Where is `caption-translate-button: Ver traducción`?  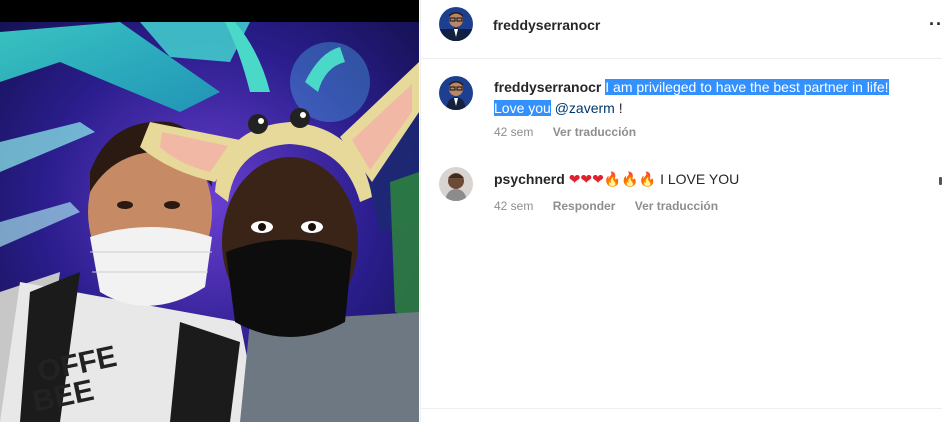 caption-translate-button: Ver traducción is located at coordinates (594, 132).